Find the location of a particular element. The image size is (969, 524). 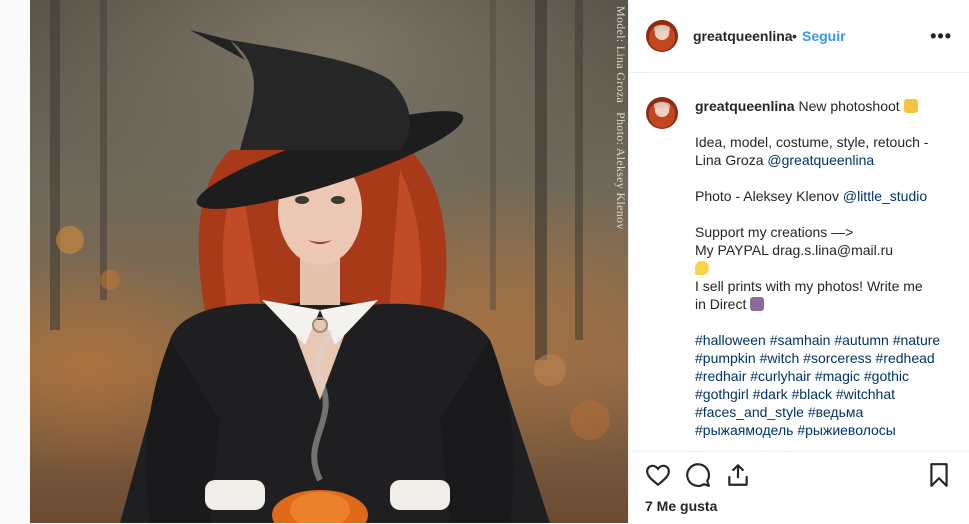

hashtag-link: #gothic is located at coordinates (886, 376).